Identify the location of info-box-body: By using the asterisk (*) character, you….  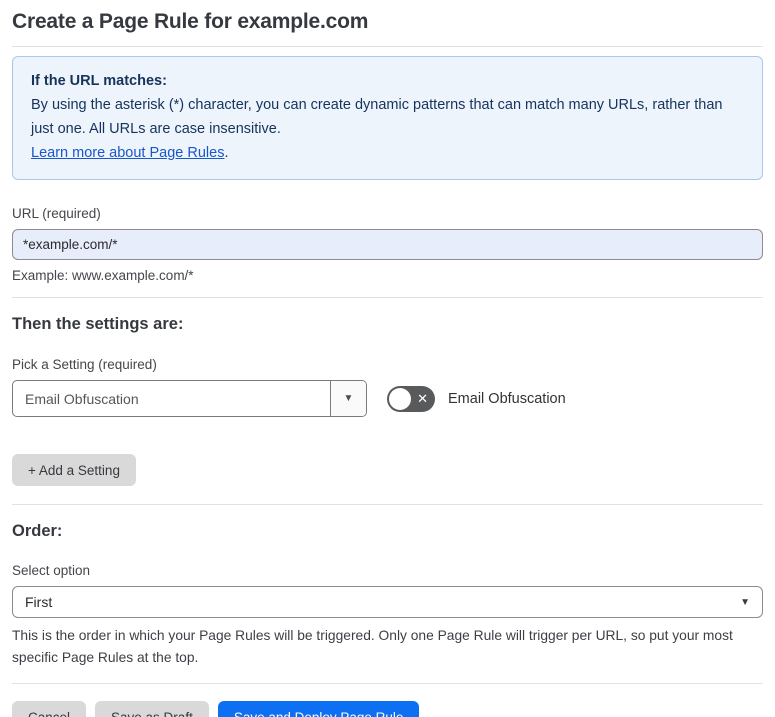
(377, 117).